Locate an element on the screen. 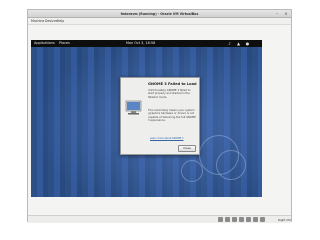 The image size is (320, 240). vm-statusbar: Right Ctrl is located at coordinates (159, 219).